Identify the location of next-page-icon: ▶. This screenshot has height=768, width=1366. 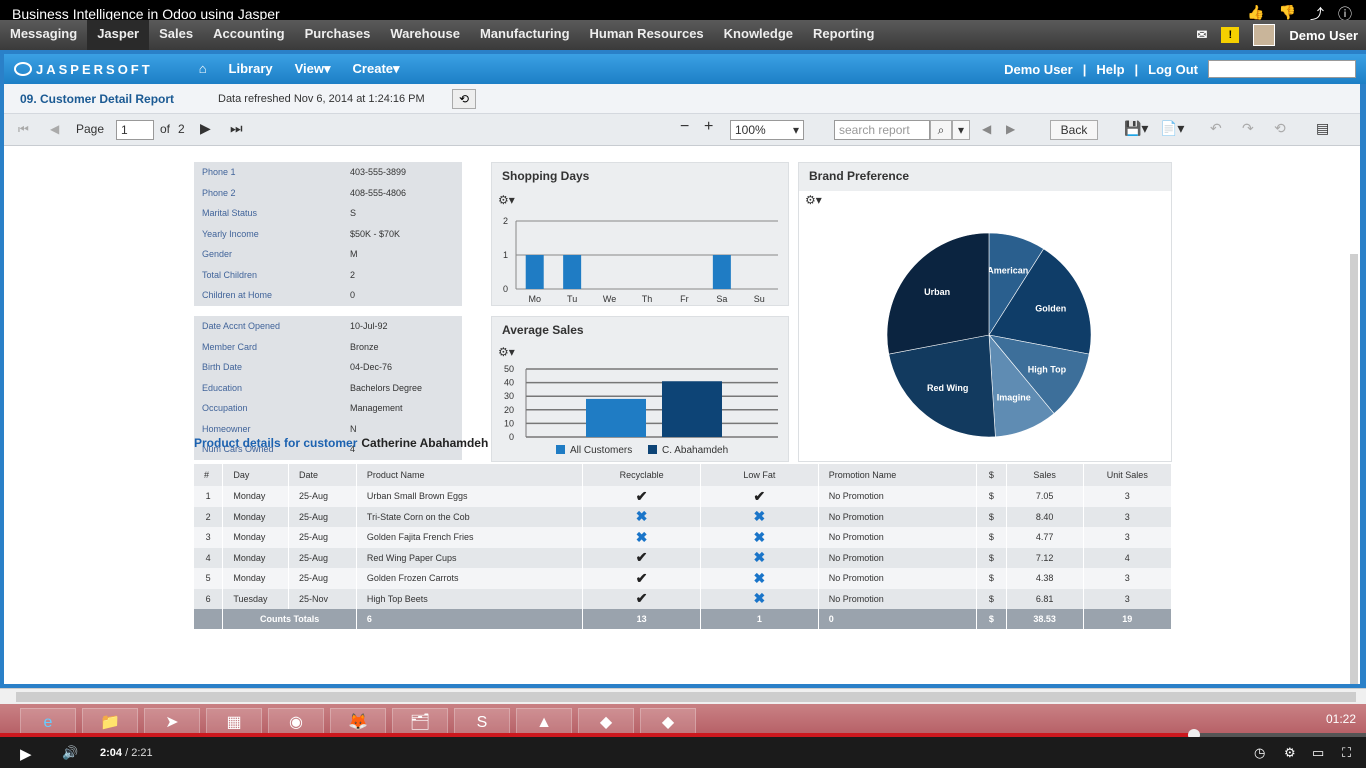
(205, 128).